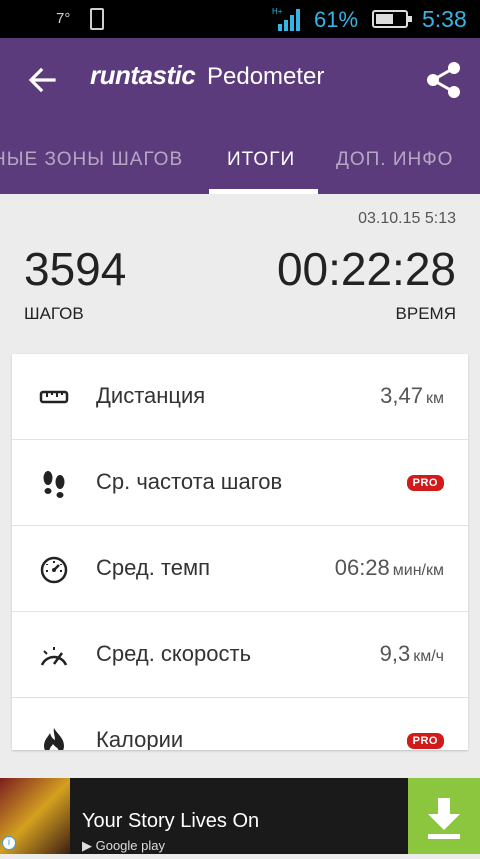  What do you see at coordinates (366, 269) in the screenshot?
I see `duration-value: 00:22:28` at bounding box center [366, 269].